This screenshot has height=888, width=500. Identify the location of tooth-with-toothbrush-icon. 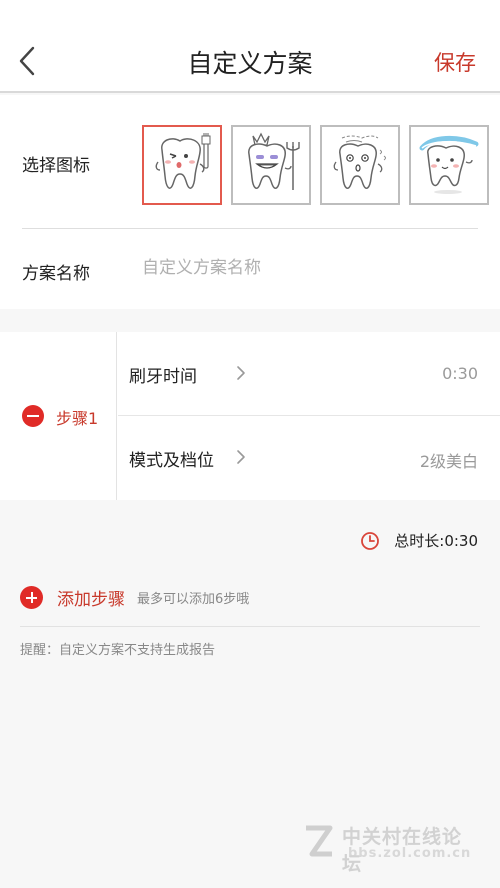
(183, 161).